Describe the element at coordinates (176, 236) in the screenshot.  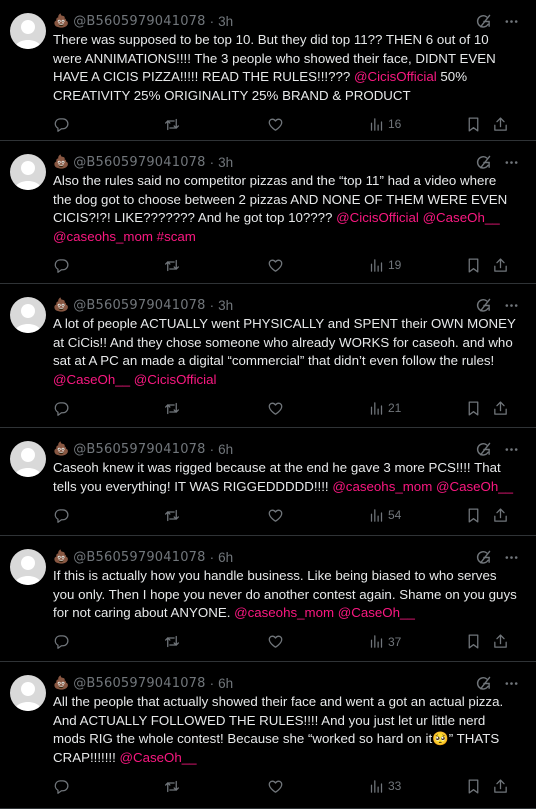
I see `mention-link: #scam` at that location.